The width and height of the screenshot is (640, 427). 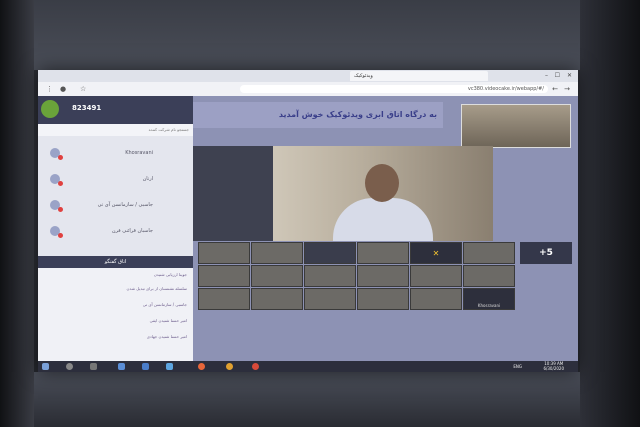 What do you see at coordinates (233, 193) in the screenshot?
I see `video-side-panel` at bounding box center [233, 193].